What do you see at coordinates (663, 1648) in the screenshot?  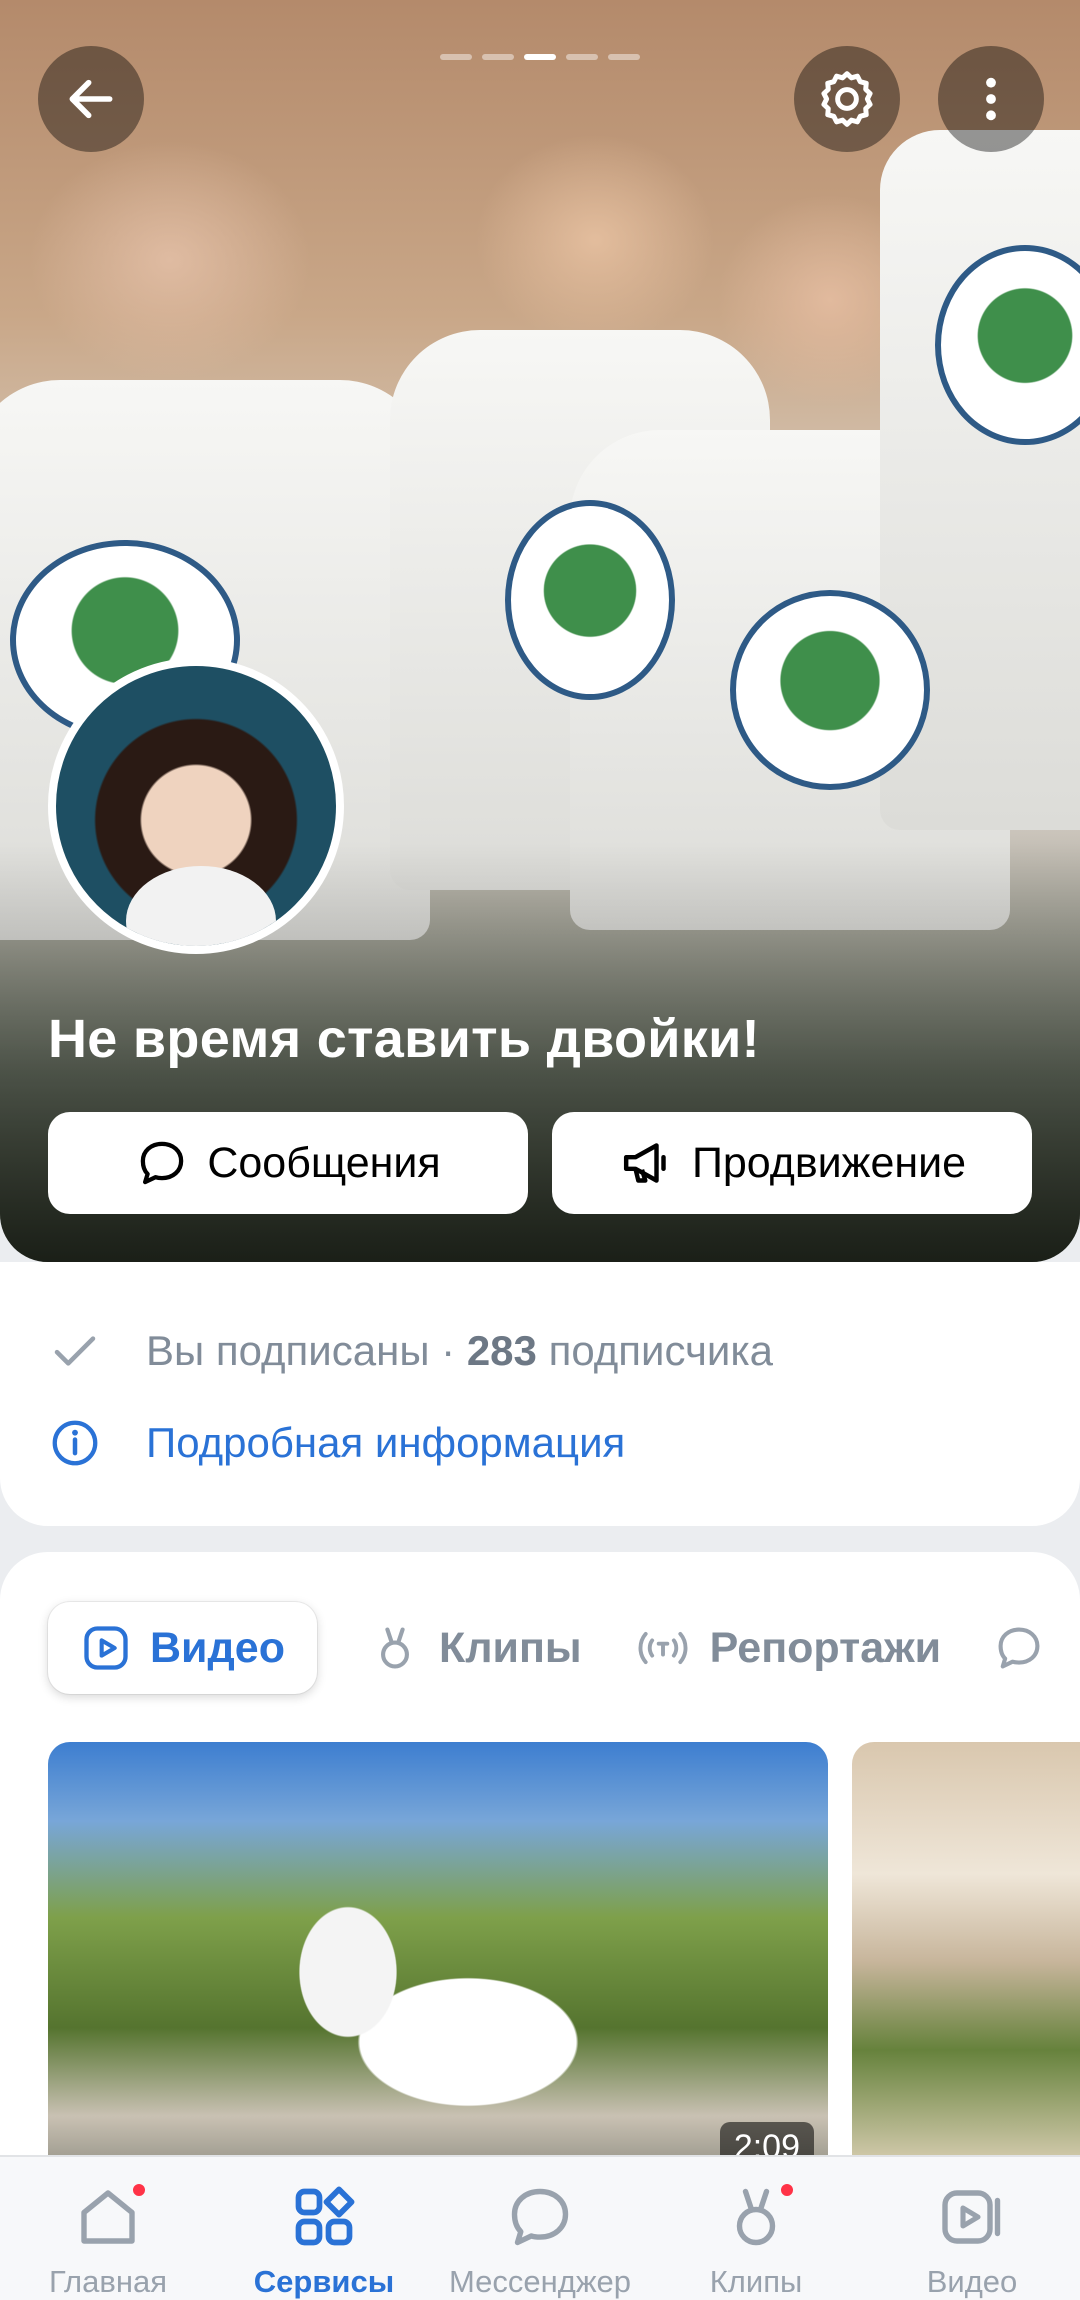 I see `broadcast-icon` at bounding box center [663, 1648].